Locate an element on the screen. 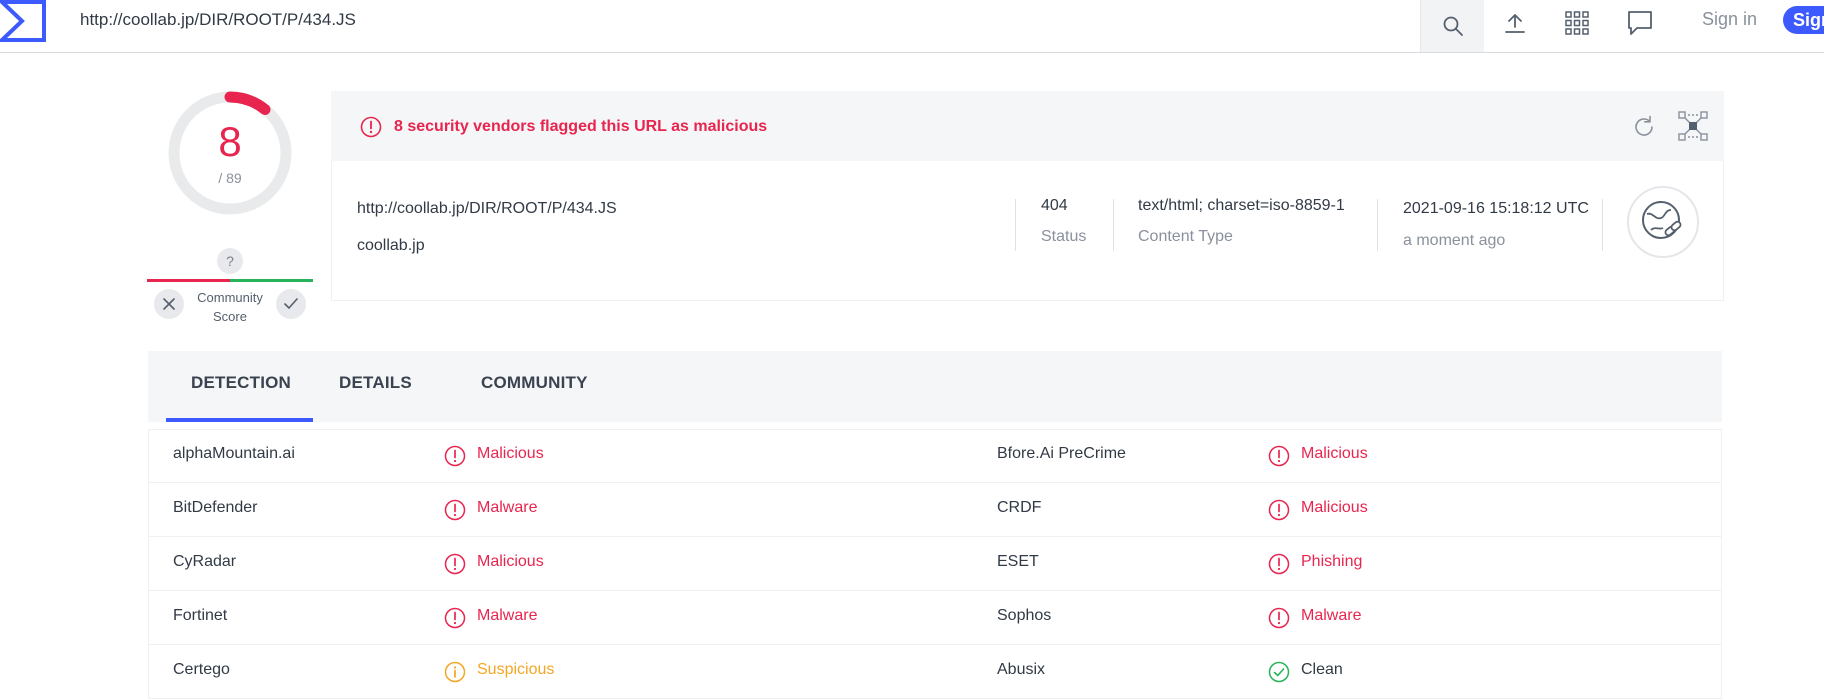  vote-harmful-button is located at coordinates (169, 304).